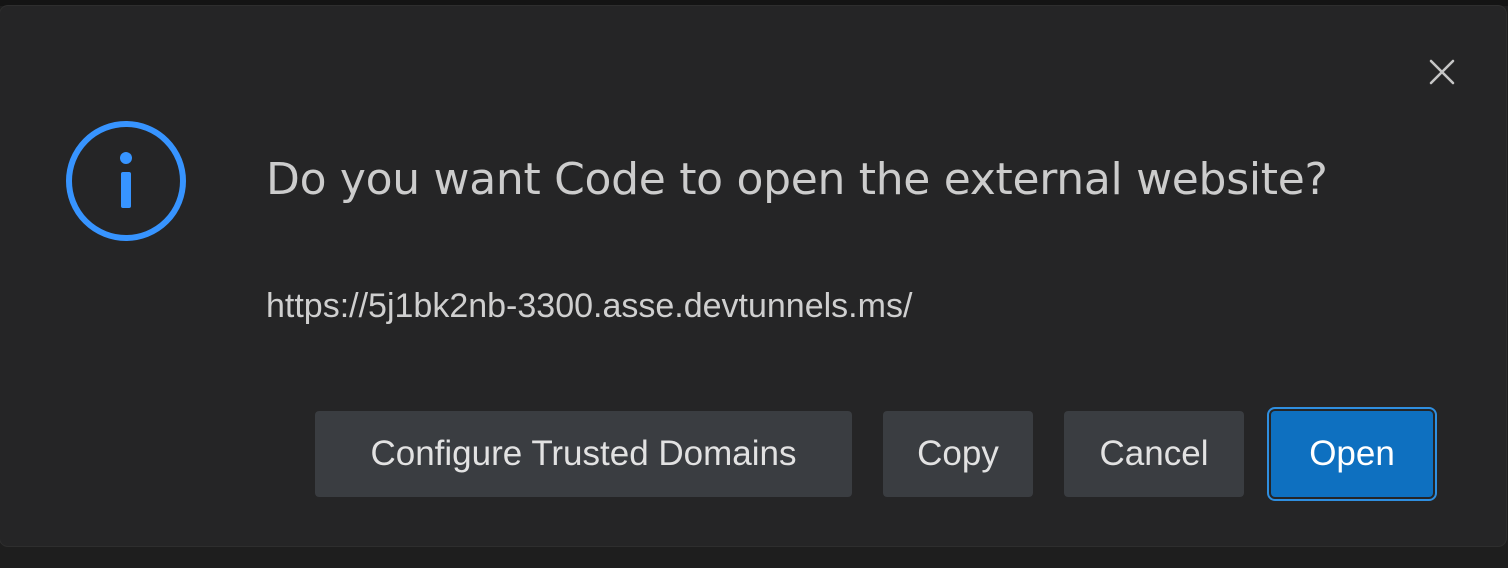  I want to click on configure-trusted-domains-button: Configure Trusted Domains, so click(583, 454).